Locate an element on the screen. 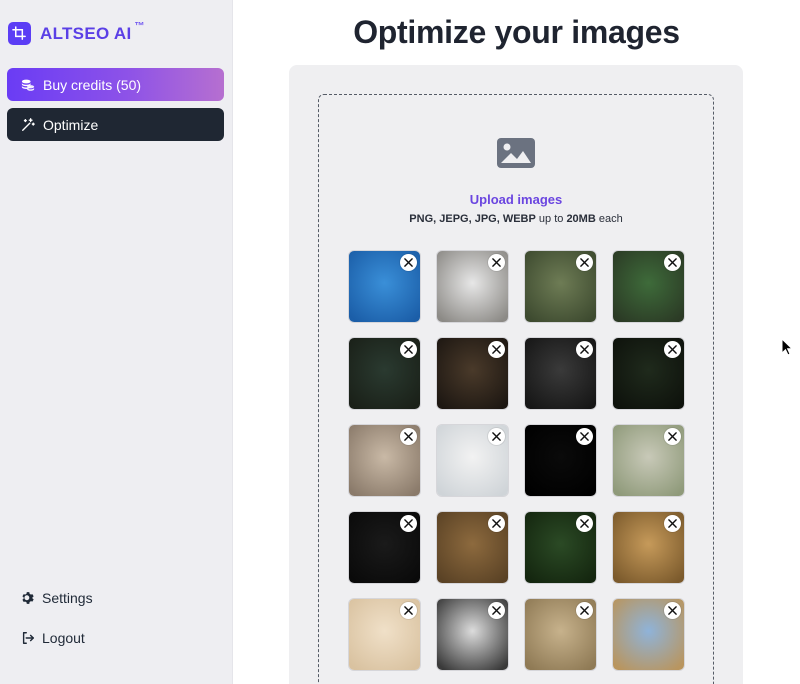  image-thumbnail-eagle-owl is located at coordinates (472, 373).